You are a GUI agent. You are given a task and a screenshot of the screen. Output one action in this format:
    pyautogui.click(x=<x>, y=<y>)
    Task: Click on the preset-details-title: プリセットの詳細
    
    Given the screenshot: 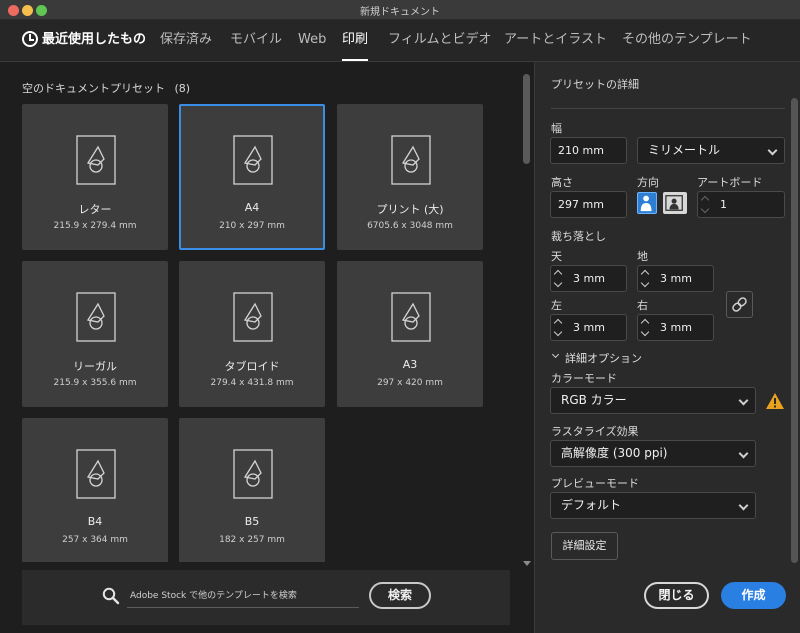 What is the action you would take?
    pyautogui.click(x=595, y=84)
    